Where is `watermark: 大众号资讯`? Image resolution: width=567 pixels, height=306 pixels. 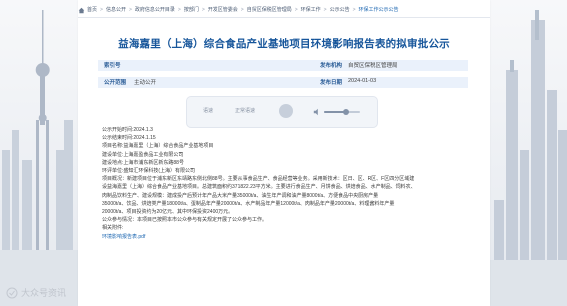 watermark: 大众号资讯 is located at coordinates (36, 293).